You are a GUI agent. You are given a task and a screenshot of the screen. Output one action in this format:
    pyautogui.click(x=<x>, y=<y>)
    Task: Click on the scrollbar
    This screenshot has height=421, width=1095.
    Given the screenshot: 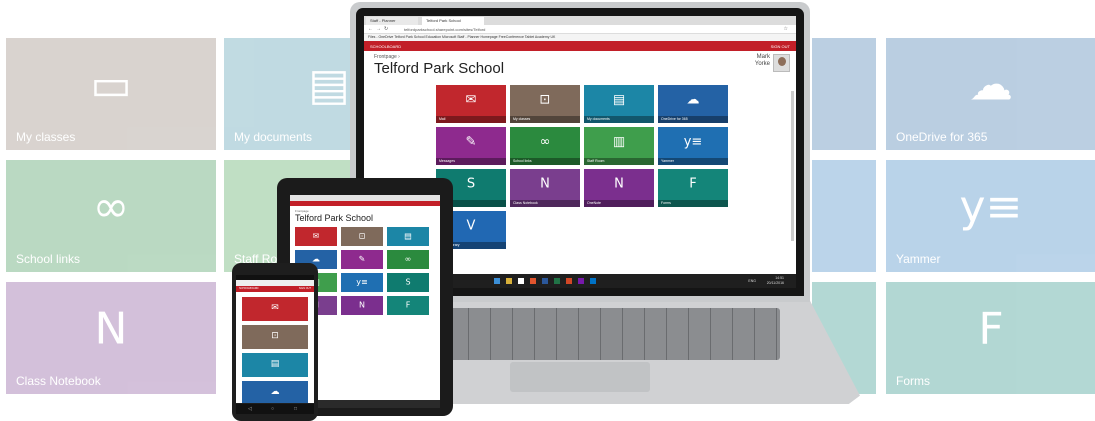 What is the action you would take?
    pyautogui.click(x=792, y=166)
    